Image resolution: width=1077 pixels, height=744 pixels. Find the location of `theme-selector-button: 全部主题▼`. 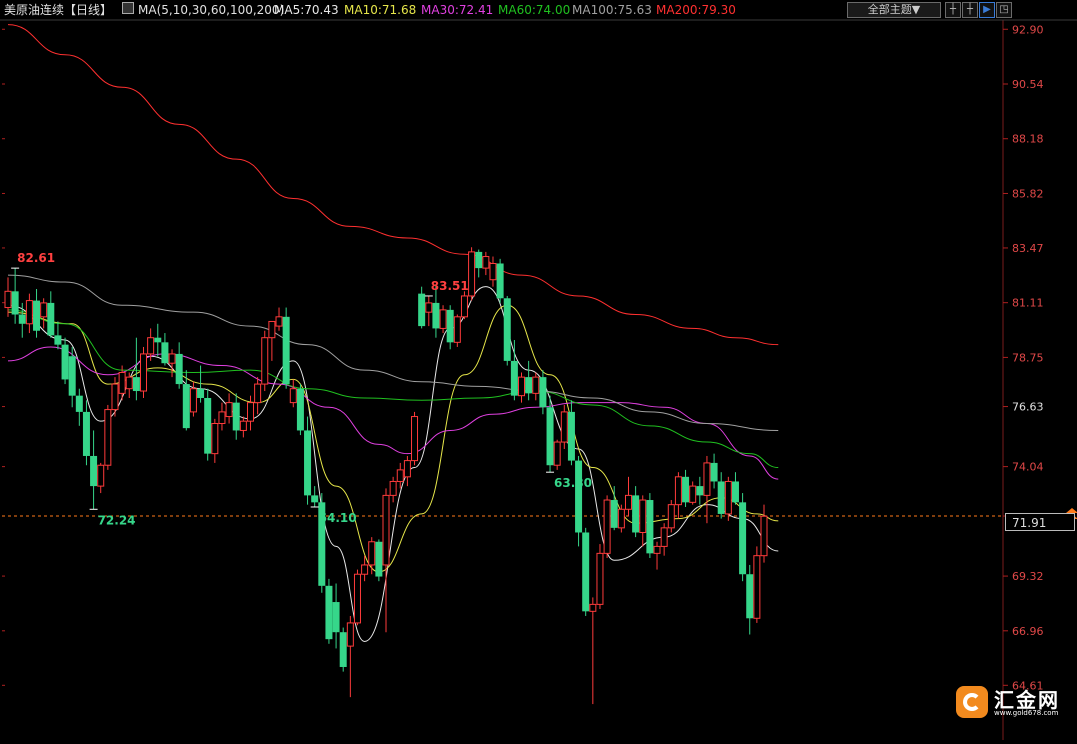

theme-selector-button: 全部主题▼ is located at coordinates (894, 10).